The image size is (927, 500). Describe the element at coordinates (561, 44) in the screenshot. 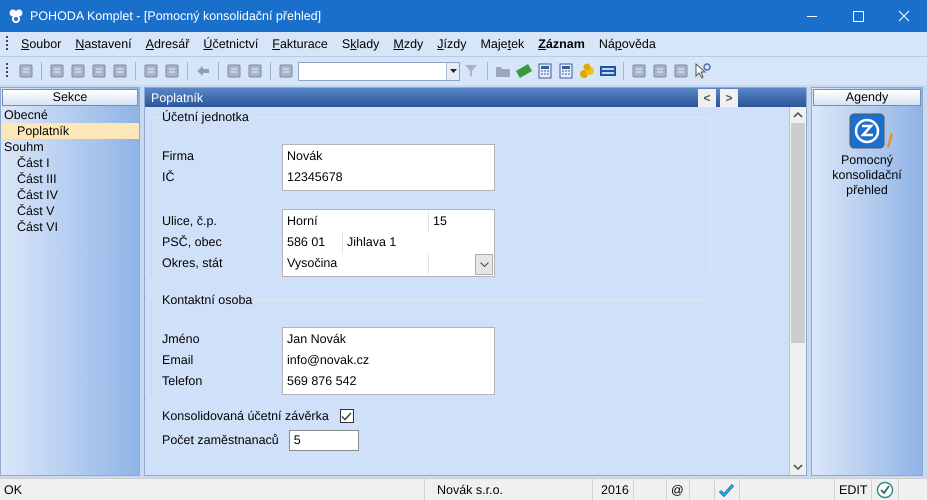

I see `menu-item: Záznam` at that location.